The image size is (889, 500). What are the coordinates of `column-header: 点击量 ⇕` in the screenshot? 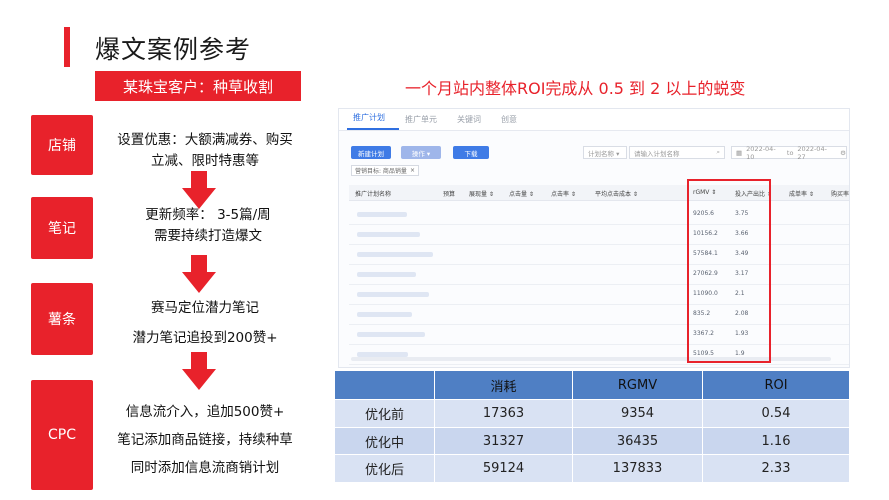 It's located at (521, 193).